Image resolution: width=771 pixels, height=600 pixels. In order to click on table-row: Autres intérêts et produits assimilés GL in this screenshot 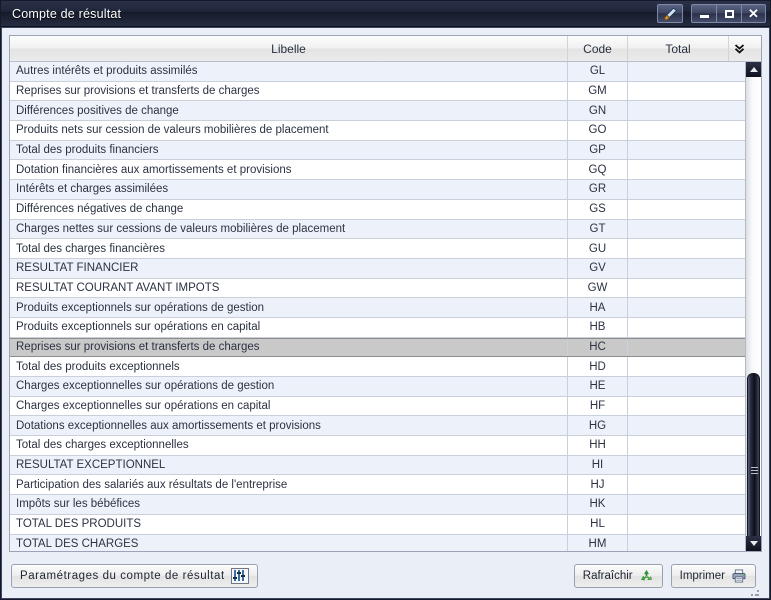, I will do `click(377, 72)`.